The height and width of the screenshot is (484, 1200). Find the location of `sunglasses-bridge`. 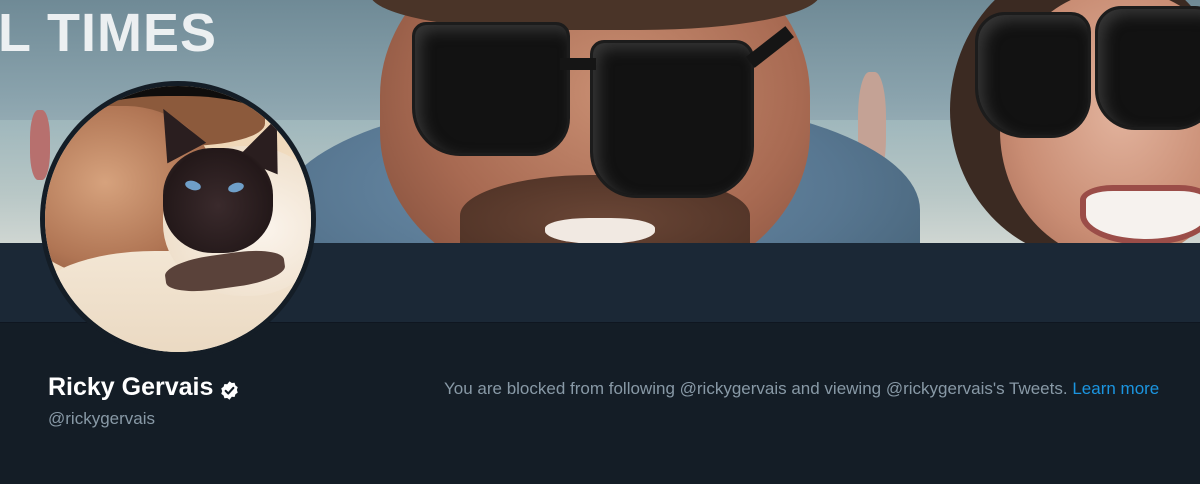

sunglasses-bridge is located at coordinates (578, 64).